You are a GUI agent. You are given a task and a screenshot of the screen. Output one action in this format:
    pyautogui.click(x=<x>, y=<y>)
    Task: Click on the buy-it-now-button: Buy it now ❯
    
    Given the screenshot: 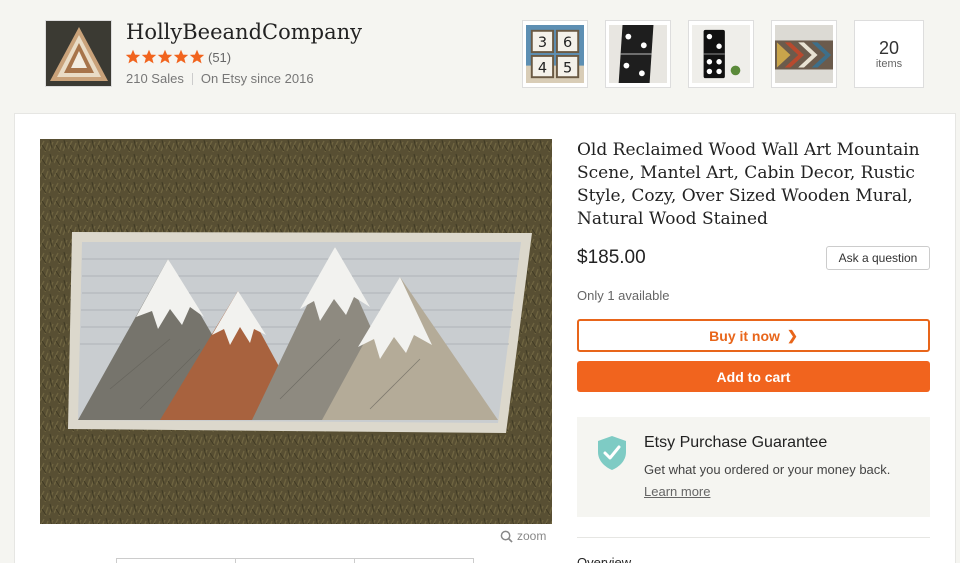 What is the action you would take?
    pyautogui.click(x=753, y=335)
    